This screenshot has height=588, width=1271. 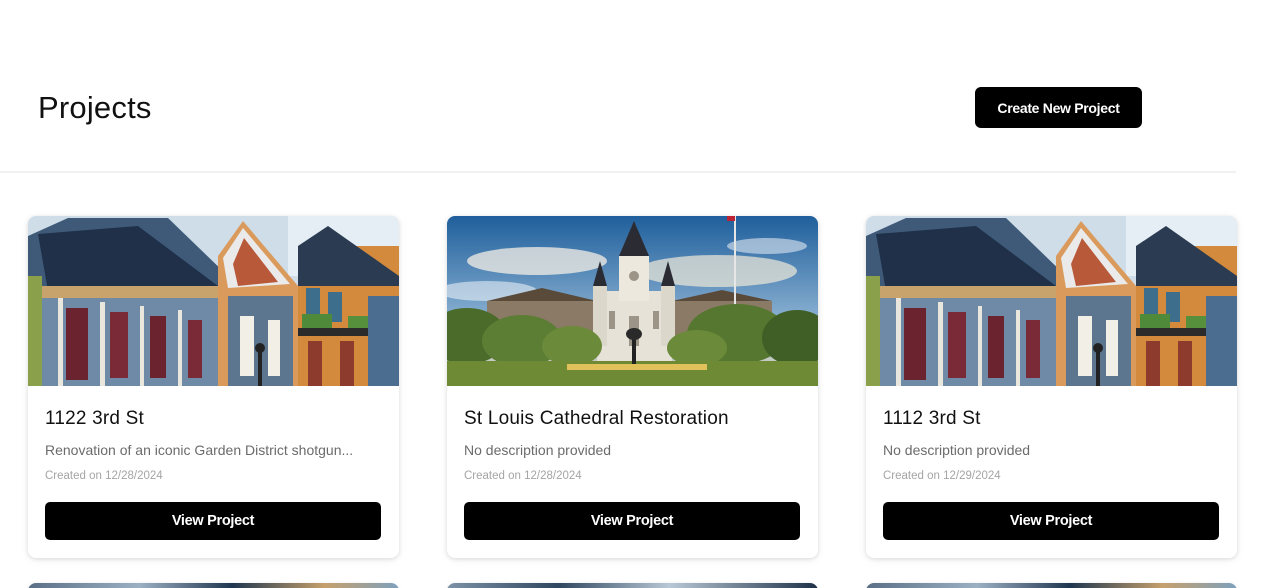 I want to click on project-title: 1122 3rd St, so click(x=95, y=418).